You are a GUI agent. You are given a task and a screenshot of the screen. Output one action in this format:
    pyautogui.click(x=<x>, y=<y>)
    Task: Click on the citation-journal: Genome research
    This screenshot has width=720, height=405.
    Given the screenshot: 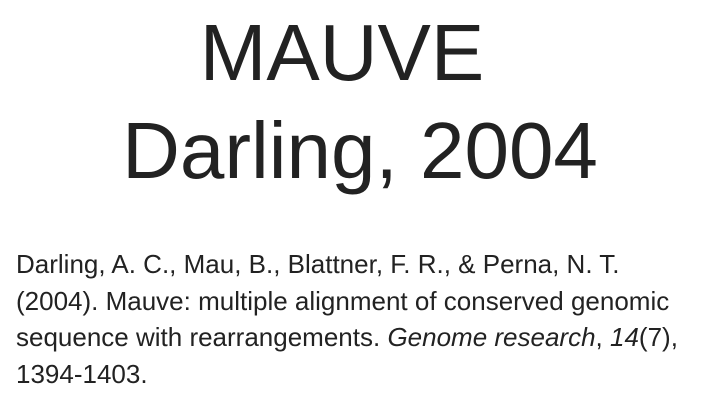 What is the action you would take?
    pyautogui.click(x=491, y=337)
    